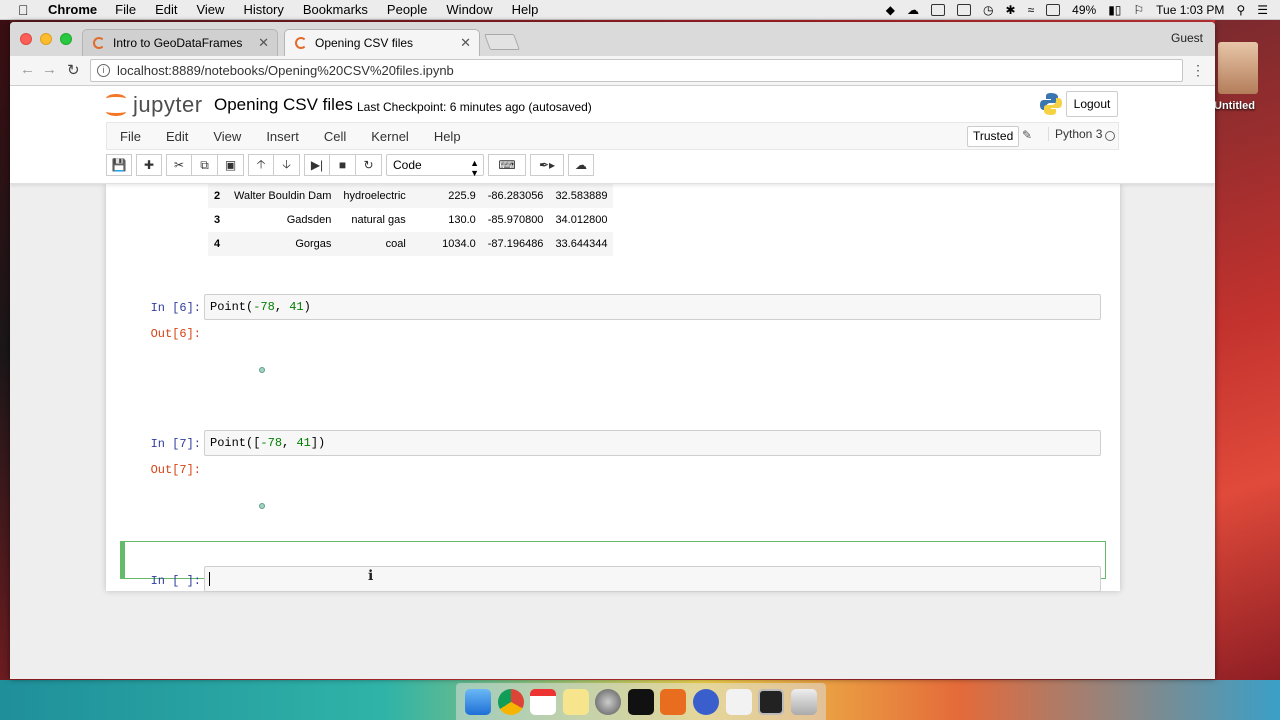  What do you see at coordinates (1198, 70) in the screenshot?
I see `chrome-menu-icon: ⋮` at bounding box center [1198, 70].